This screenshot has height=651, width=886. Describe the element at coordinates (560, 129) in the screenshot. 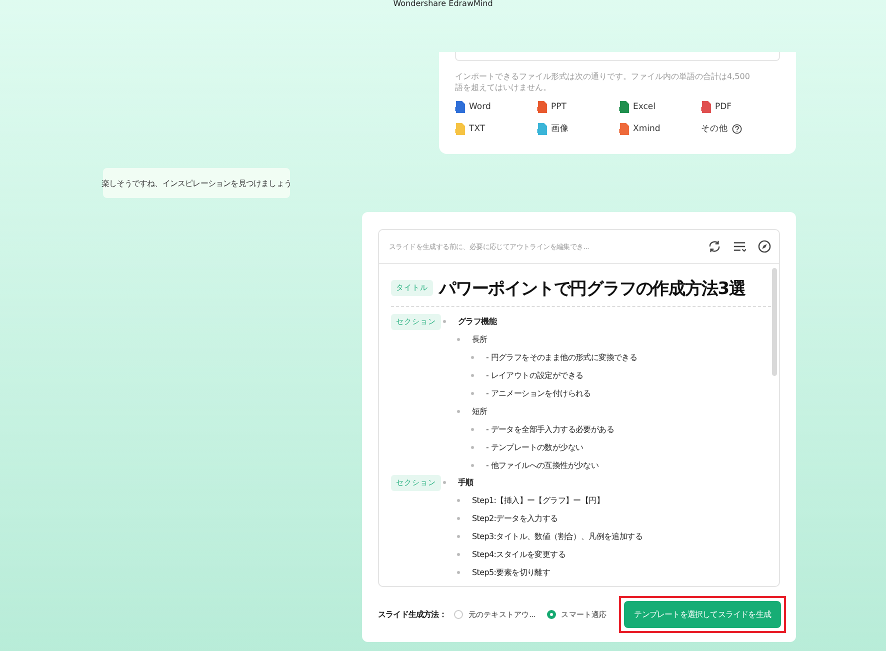

I see `format-label: 画像` at that location.